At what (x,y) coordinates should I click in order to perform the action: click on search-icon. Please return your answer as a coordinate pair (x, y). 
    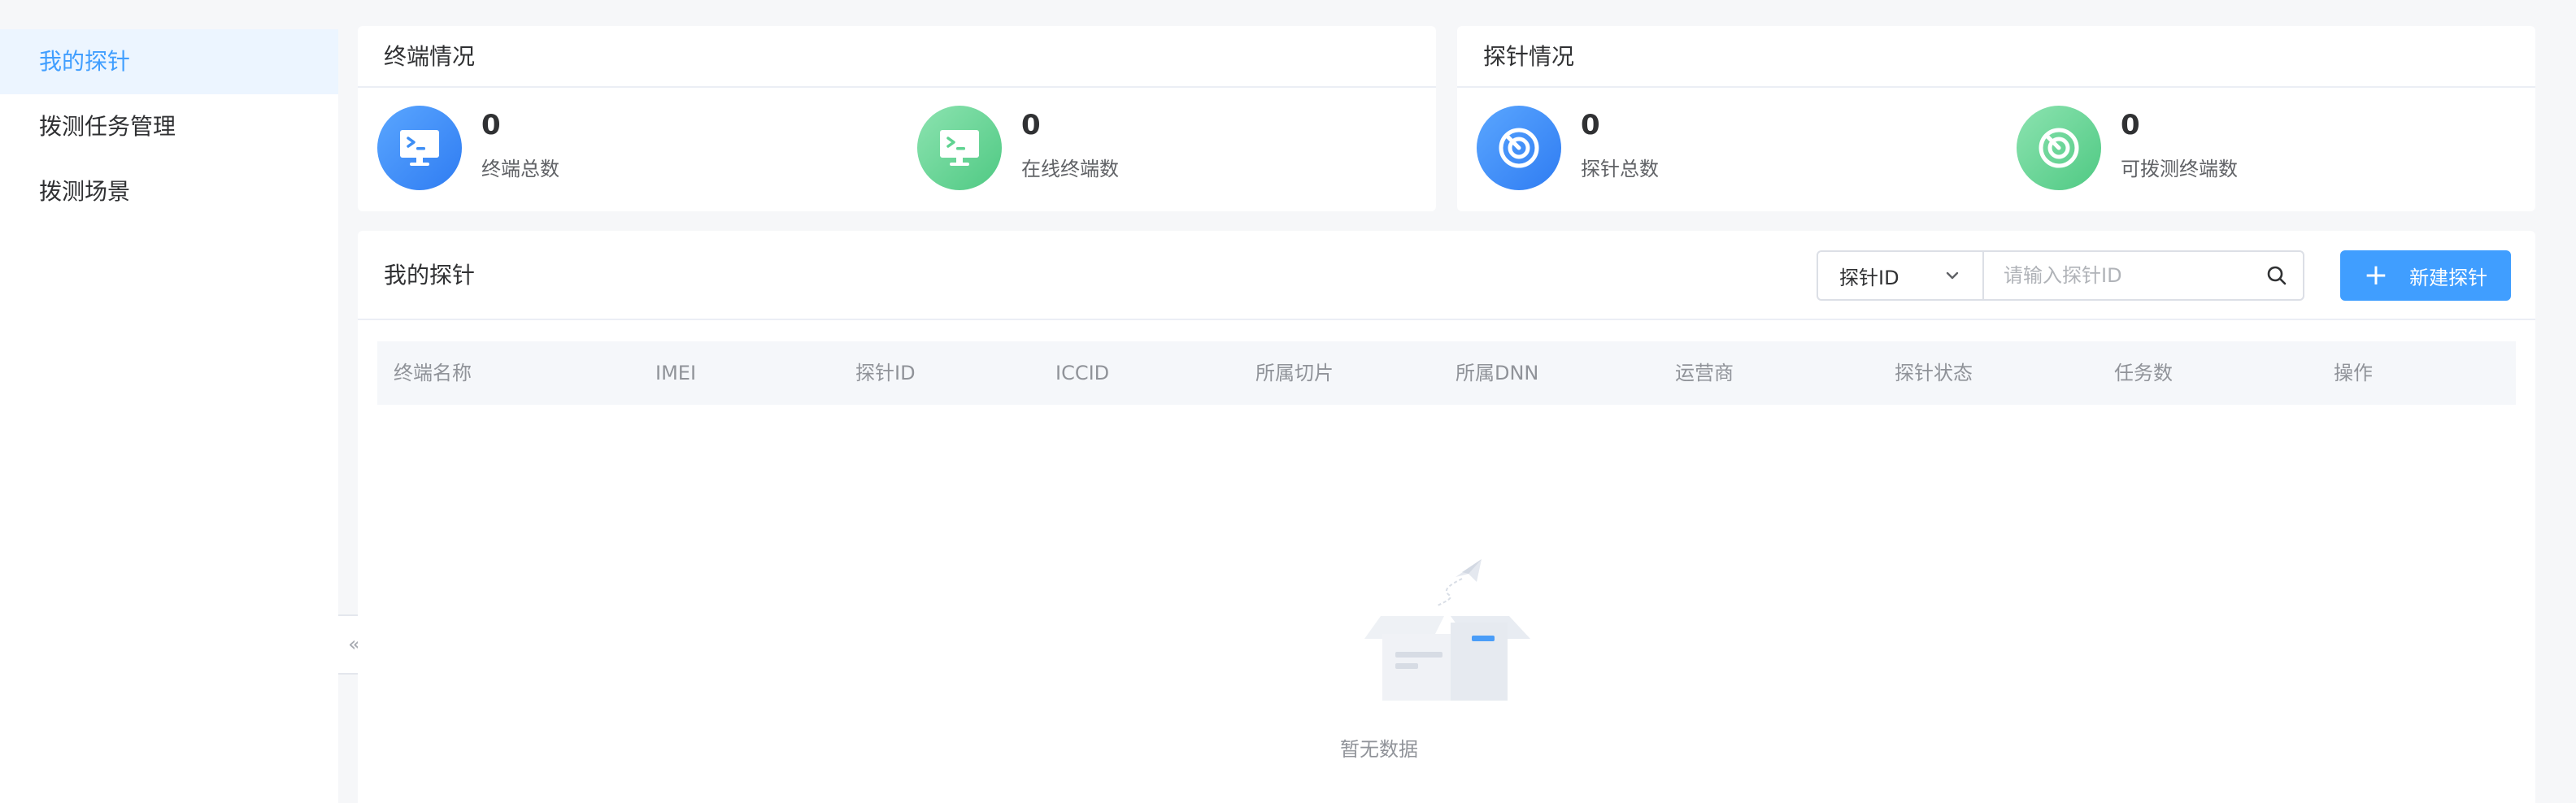
    Looking at the image, I should click on (2276, 275).